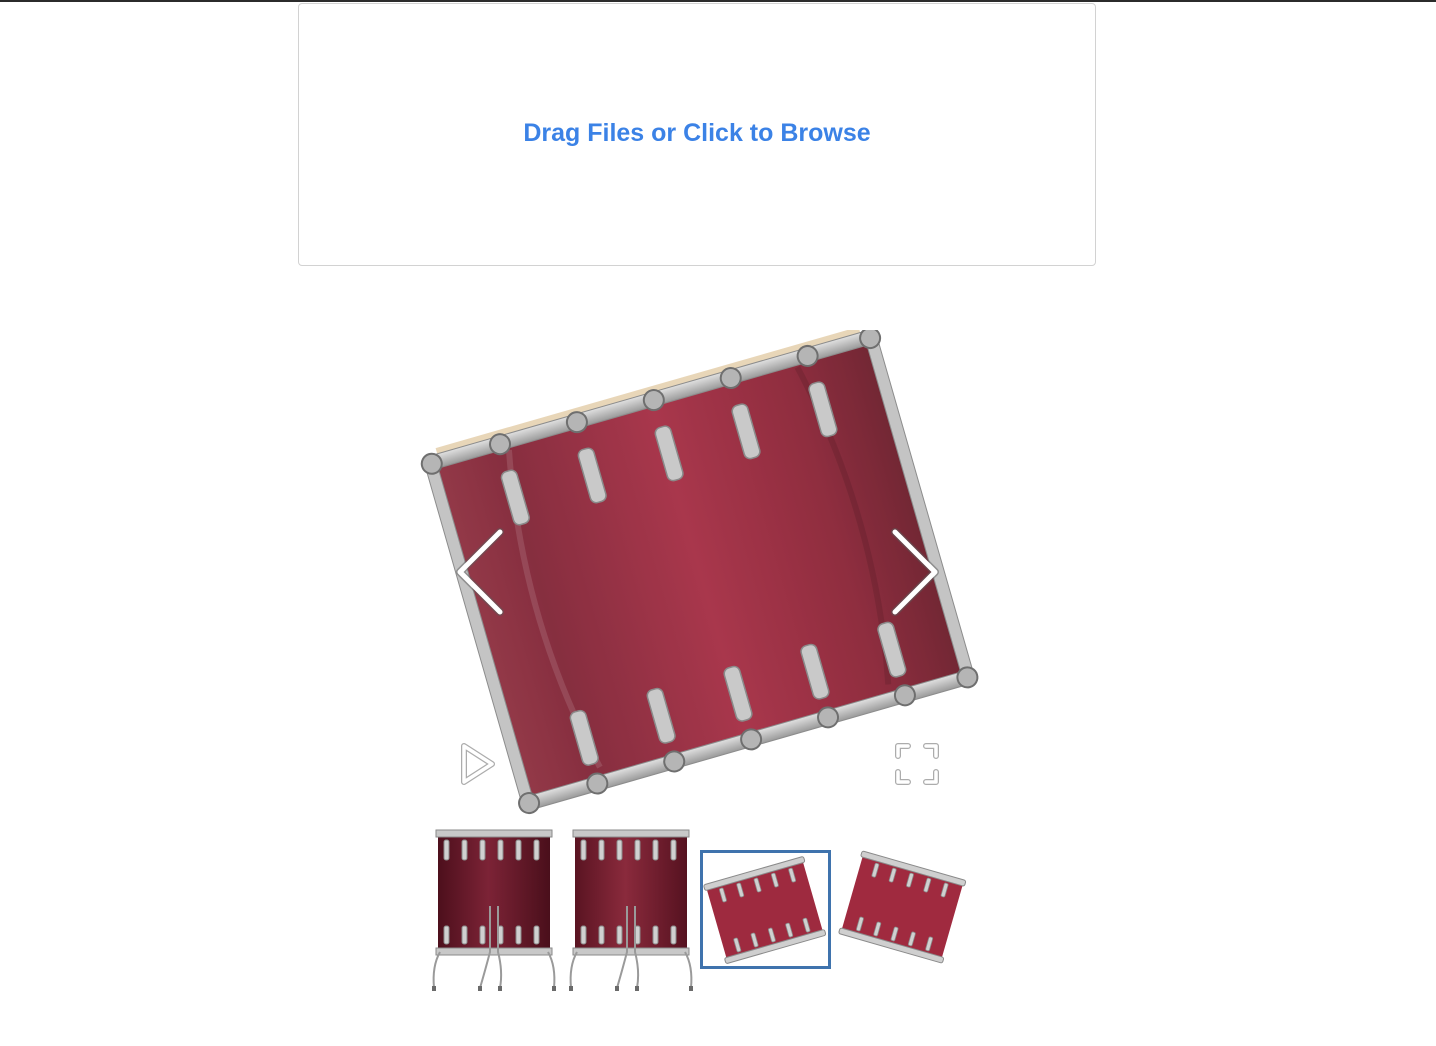 This screenshot has width=1436, height=1046. I want to click on top-divider, so click(718, 1).